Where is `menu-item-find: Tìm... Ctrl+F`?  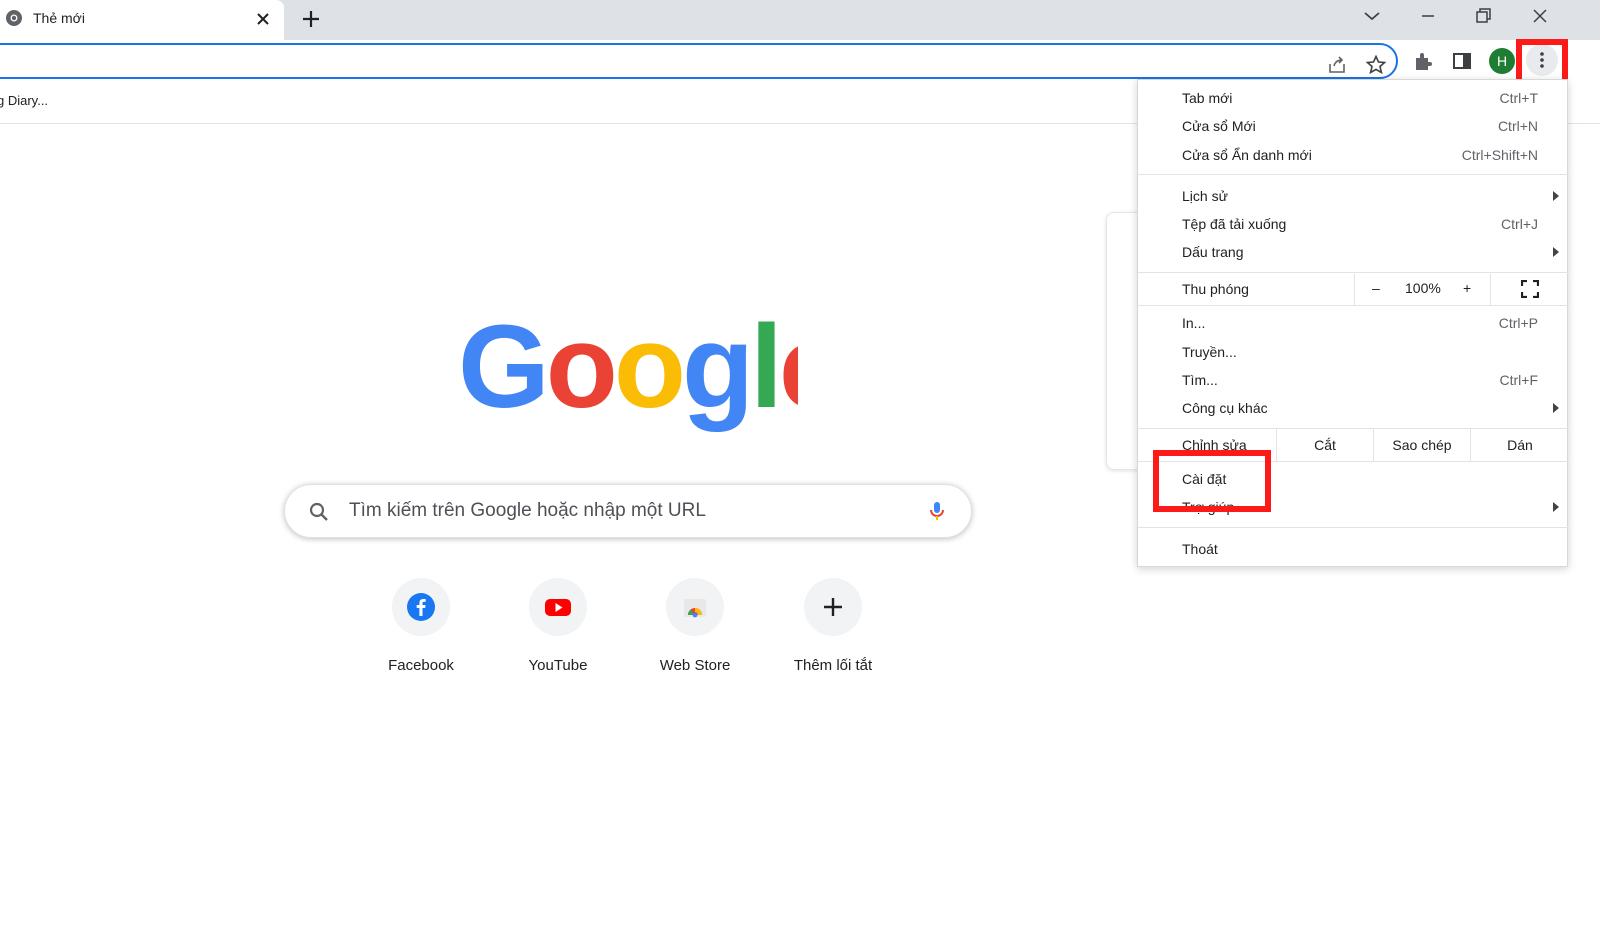
menu-item-find: Tìm... Ctrl+F is located at coordinates (1353, 381).